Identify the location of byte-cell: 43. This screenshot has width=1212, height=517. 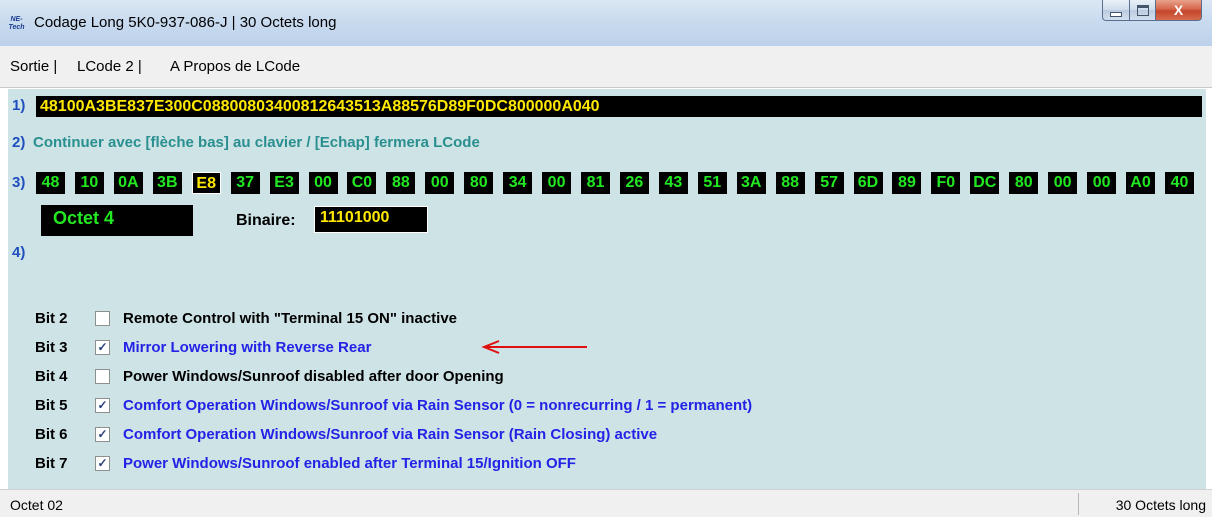
(673, 183).